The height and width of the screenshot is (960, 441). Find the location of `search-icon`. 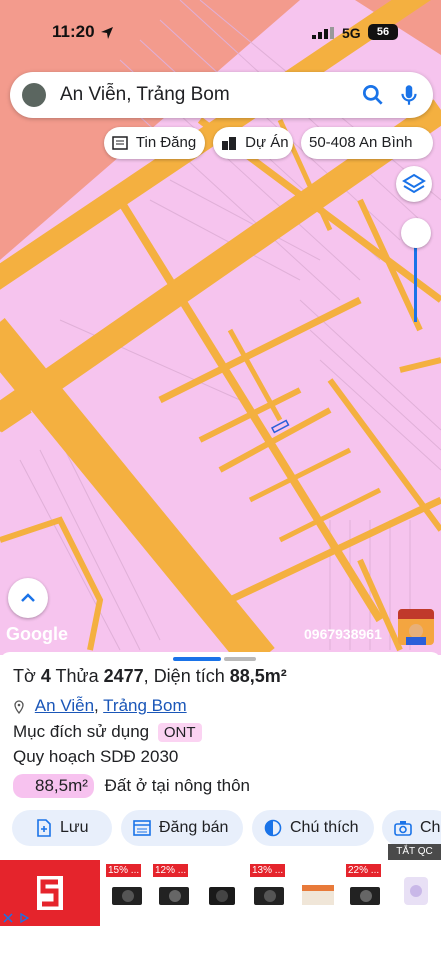

search-icon is located at coordinates (373, 95).